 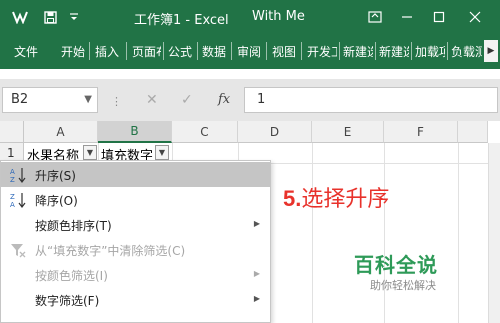 I want to click on tab-home: 开始, so click(x=73, y=51).